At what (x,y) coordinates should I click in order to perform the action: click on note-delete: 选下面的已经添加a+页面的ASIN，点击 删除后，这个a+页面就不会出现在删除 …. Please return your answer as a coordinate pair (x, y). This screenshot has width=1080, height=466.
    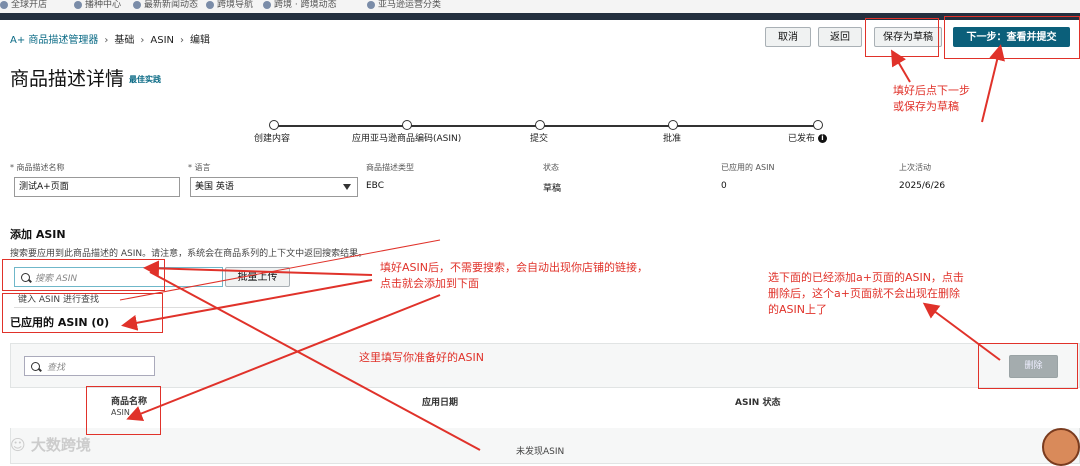
    Looking at the image, I should click on (866, 293).